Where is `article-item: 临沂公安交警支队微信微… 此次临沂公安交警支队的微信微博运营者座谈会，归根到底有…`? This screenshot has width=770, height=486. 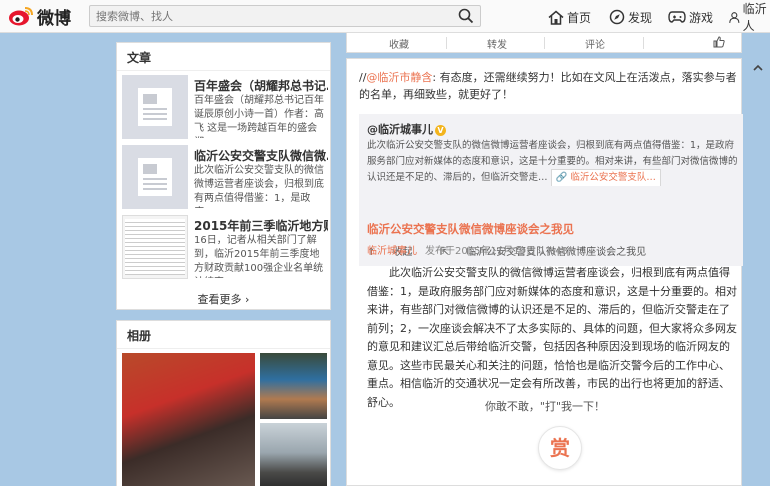 article-item: 临沂公安交警支队微信微… 此次临沂公安交警支队的微信微博运营者座谈会，归根到底有… is located at coordinates (225, 177).